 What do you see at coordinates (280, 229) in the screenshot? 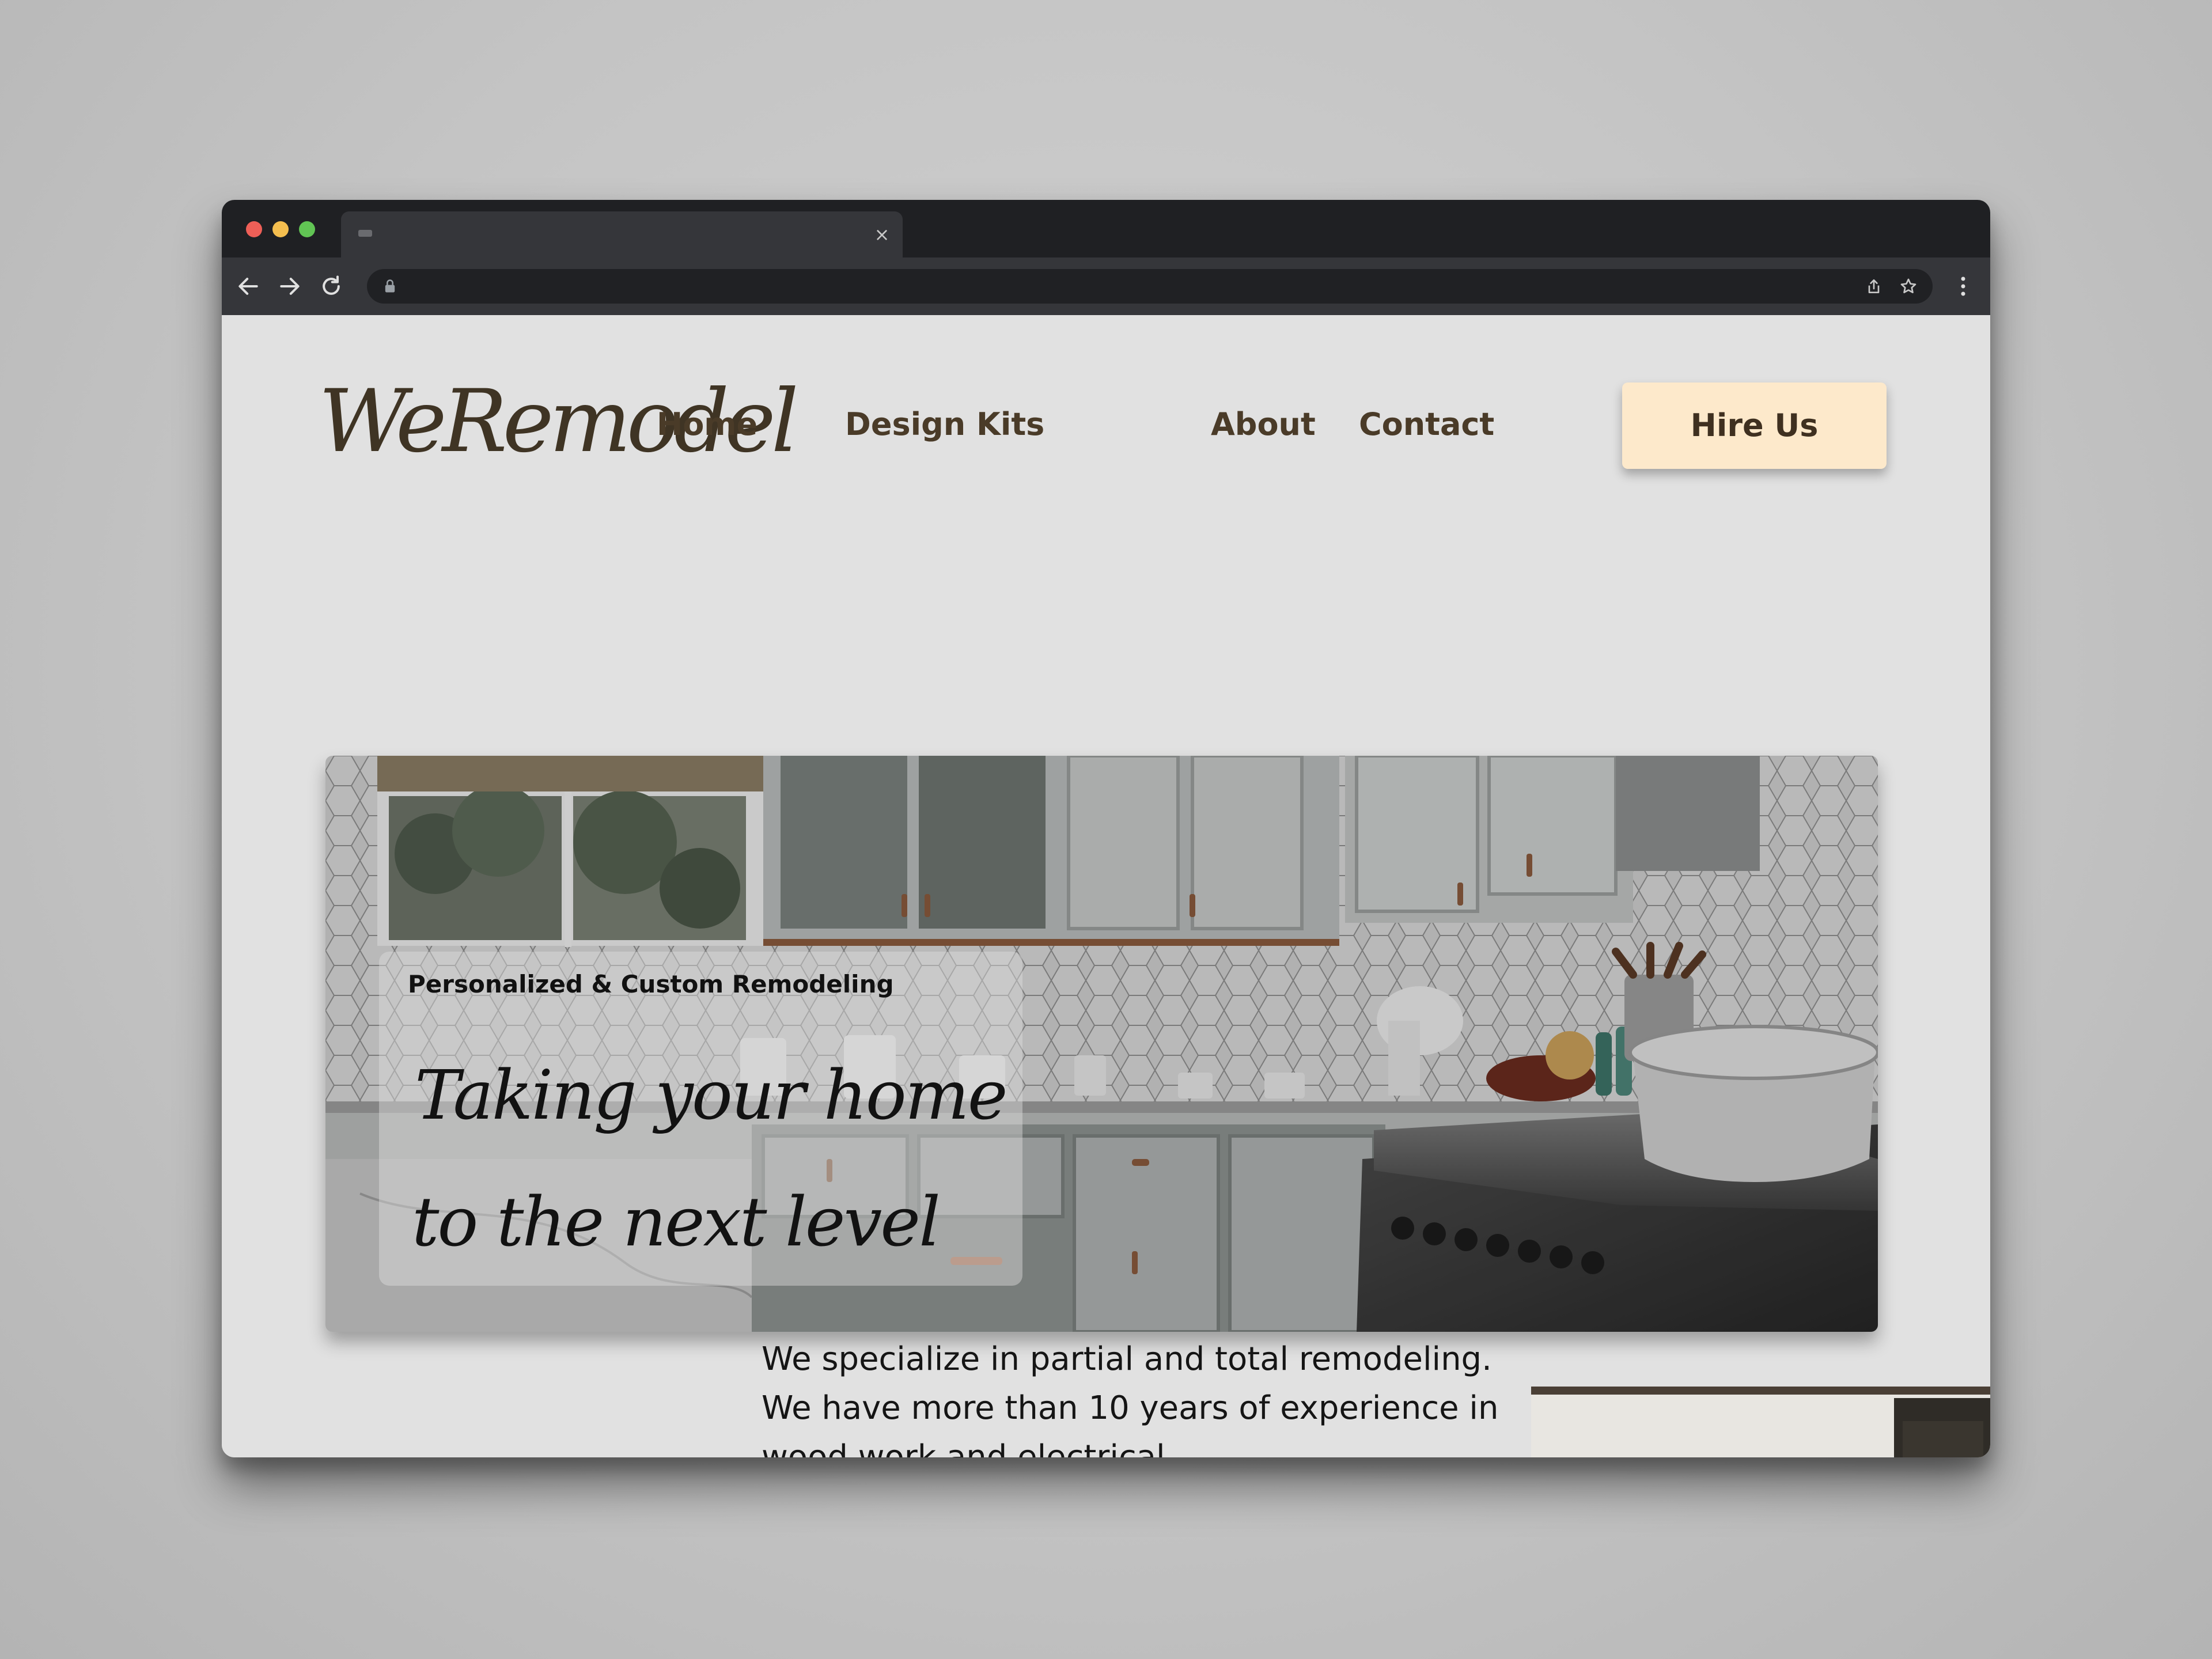
I see `minimize-window-button` at bounding box center [280, 229].